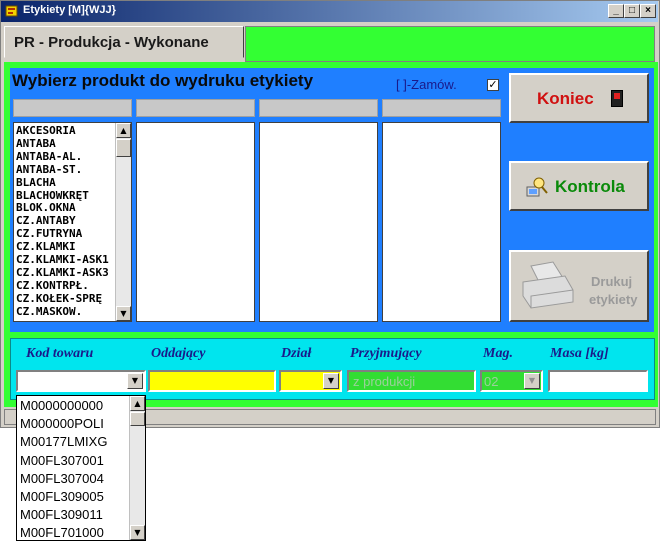 The image size is (663, 543). I want to click on koniec-button: Koniec, so click(579, 98).